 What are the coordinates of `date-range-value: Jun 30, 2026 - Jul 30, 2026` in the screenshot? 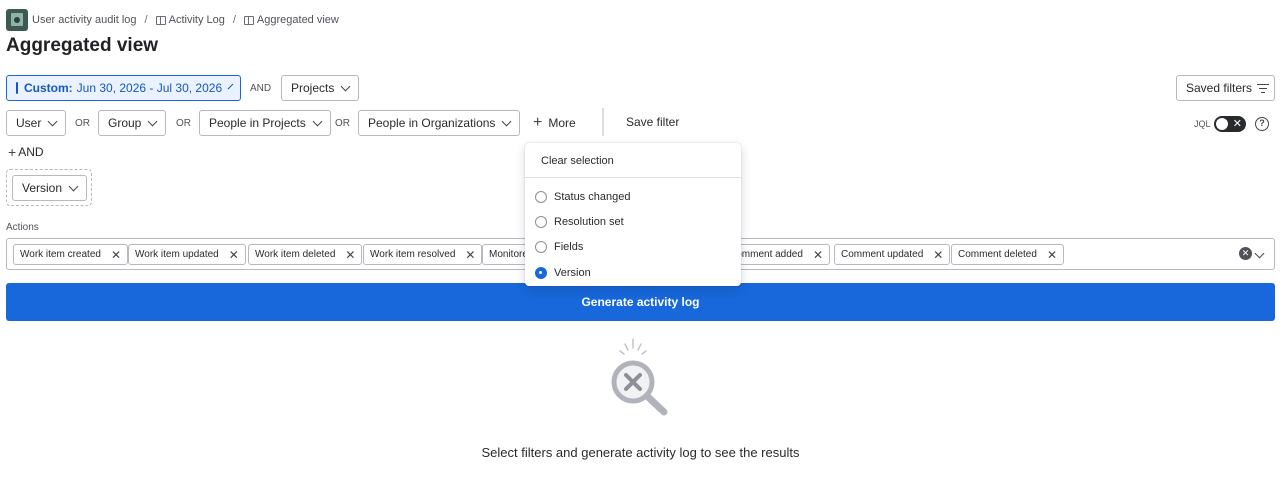 It's located at (149, 88).